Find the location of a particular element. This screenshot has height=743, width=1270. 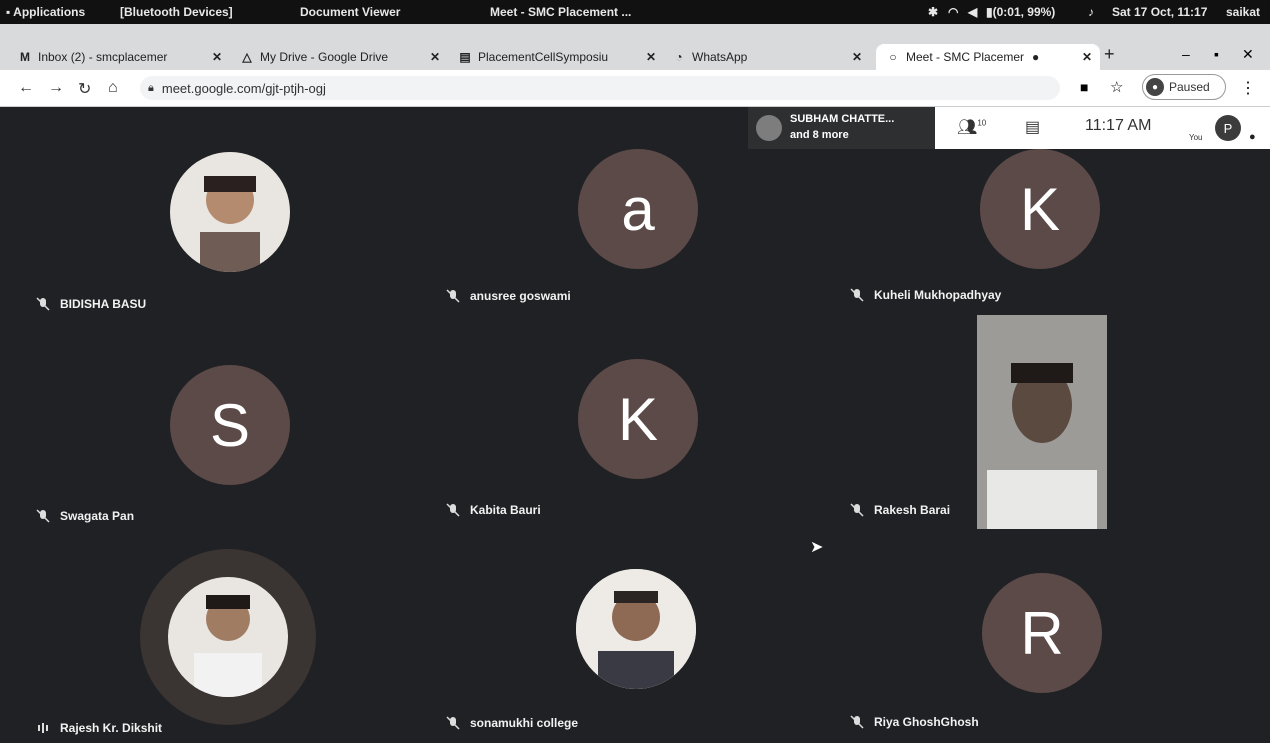

participant-tile: K Kabita Bauri is located at coordinates (630, 422).